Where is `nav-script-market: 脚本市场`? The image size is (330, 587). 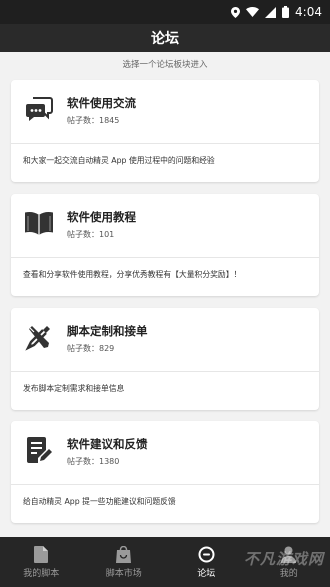
nav-script-market: 脚本市场 is located at coordinates (124, 562).